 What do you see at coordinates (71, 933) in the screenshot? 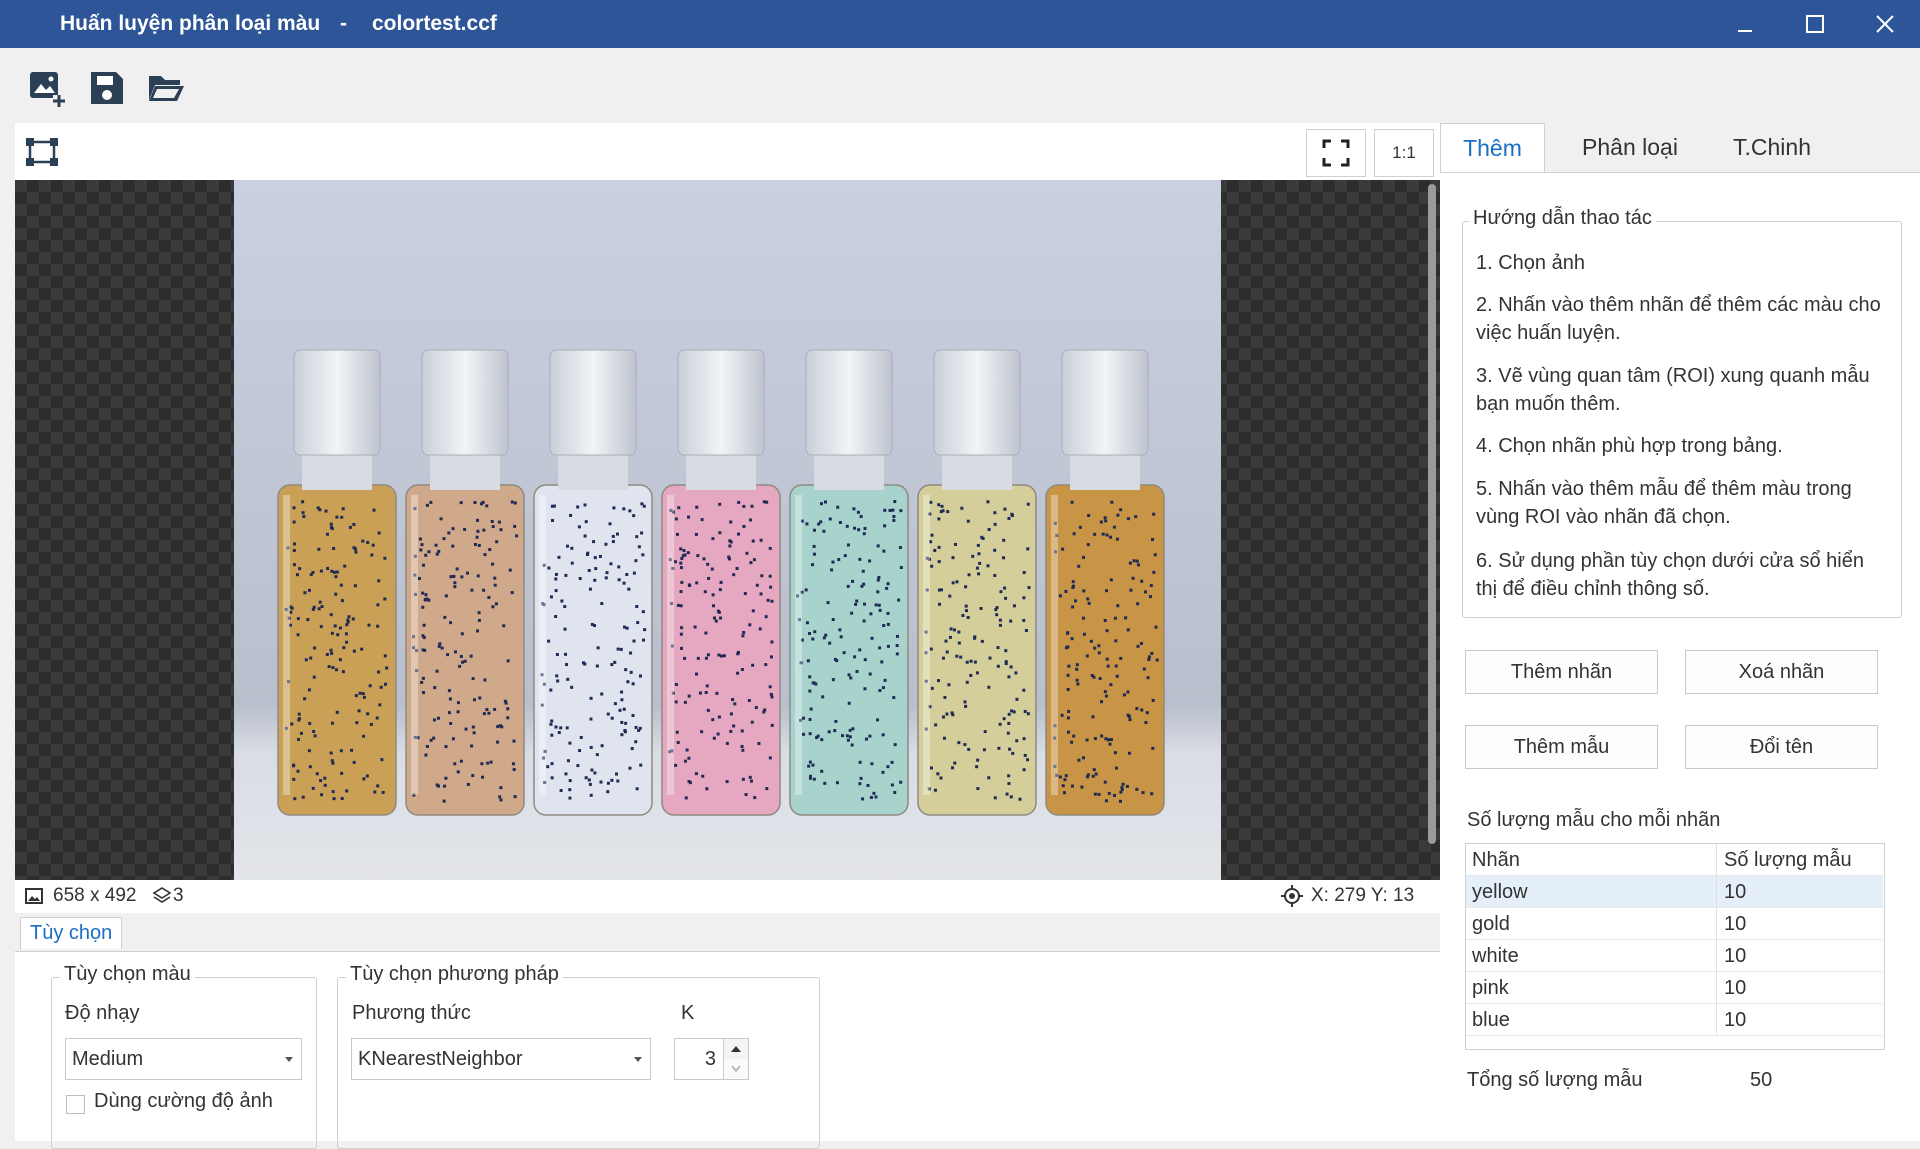
I see `tab-options: Tùy chọn` at bounding box center [71, 933].